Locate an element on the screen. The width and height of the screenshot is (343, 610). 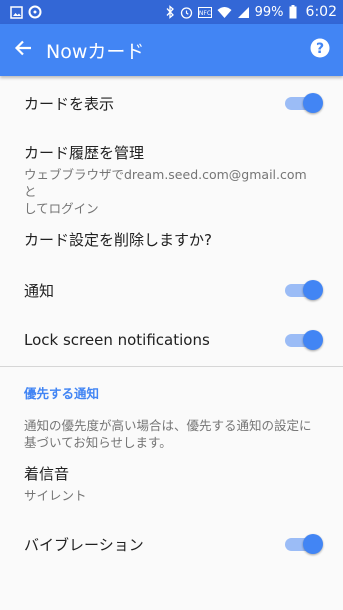
setting-label: バイブレーション is located at coordinates (84, 544).